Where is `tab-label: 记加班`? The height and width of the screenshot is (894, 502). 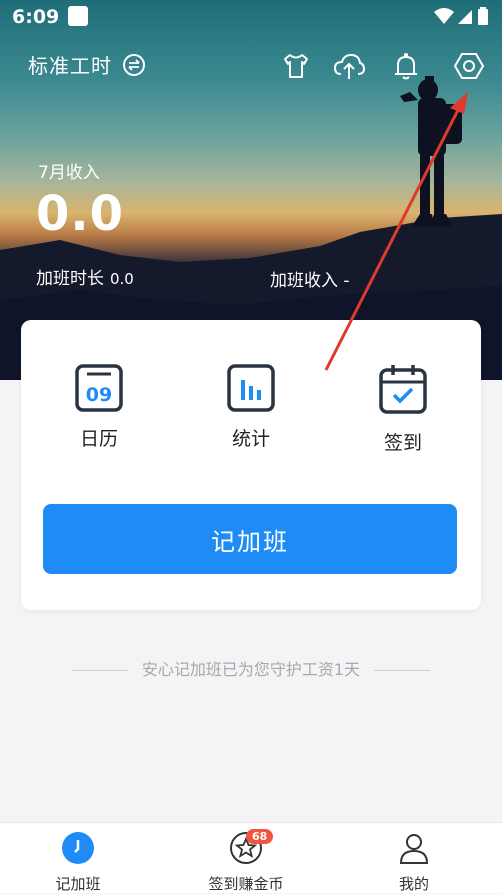
tab-label: 记加班 is located at coordinates (78, 884).